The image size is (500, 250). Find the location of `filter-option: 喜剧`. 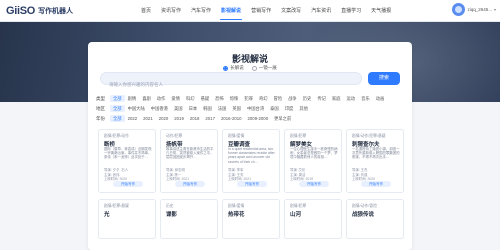

filter-option: 喜剧 is located at coordinates (146, 98).